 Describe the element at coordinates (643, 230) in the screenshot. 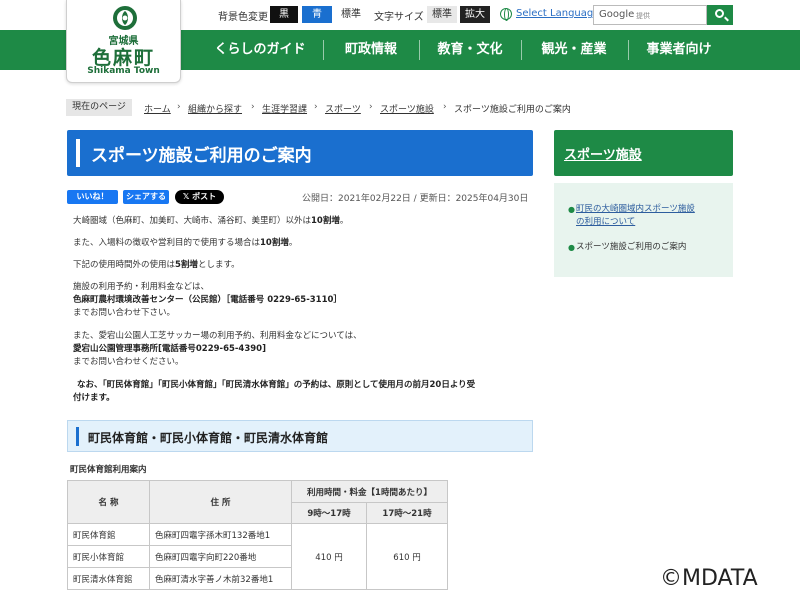

I see `sidebar-links: ● 町民の大崎圏域内スポーツ施設 の利用について ● スポーツ施設ご利用のご案内` at that location.